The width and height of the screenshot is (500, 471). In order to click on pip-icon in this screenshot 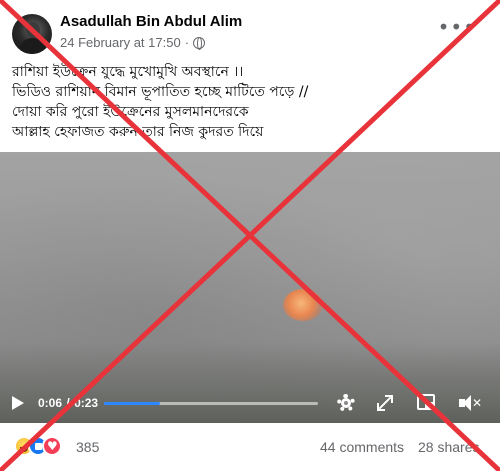, I will do `click(426, 403)`.